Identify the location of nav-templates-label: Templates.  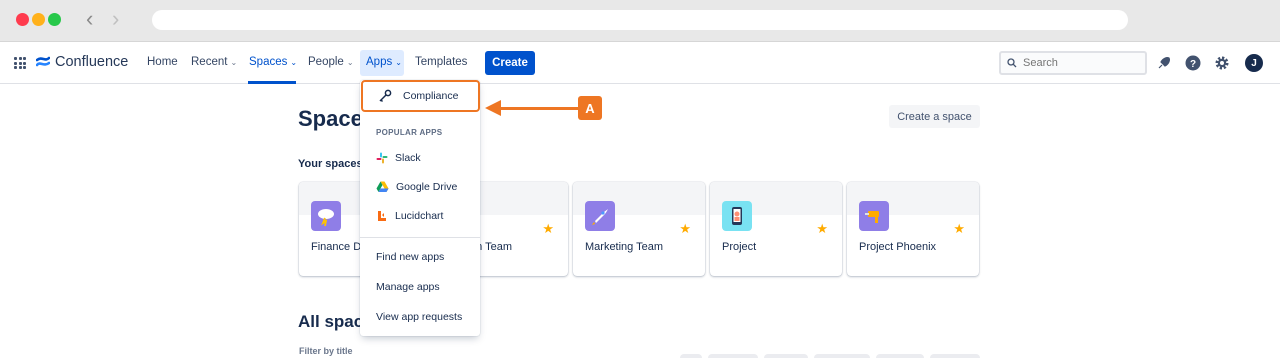
(441, 62).